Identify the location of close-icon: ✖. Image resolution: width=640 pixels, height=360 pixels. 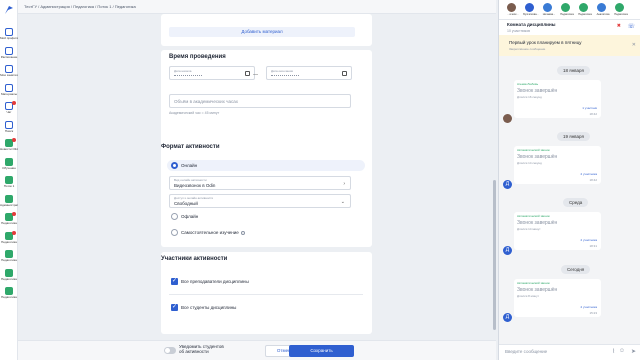
(619, 26).